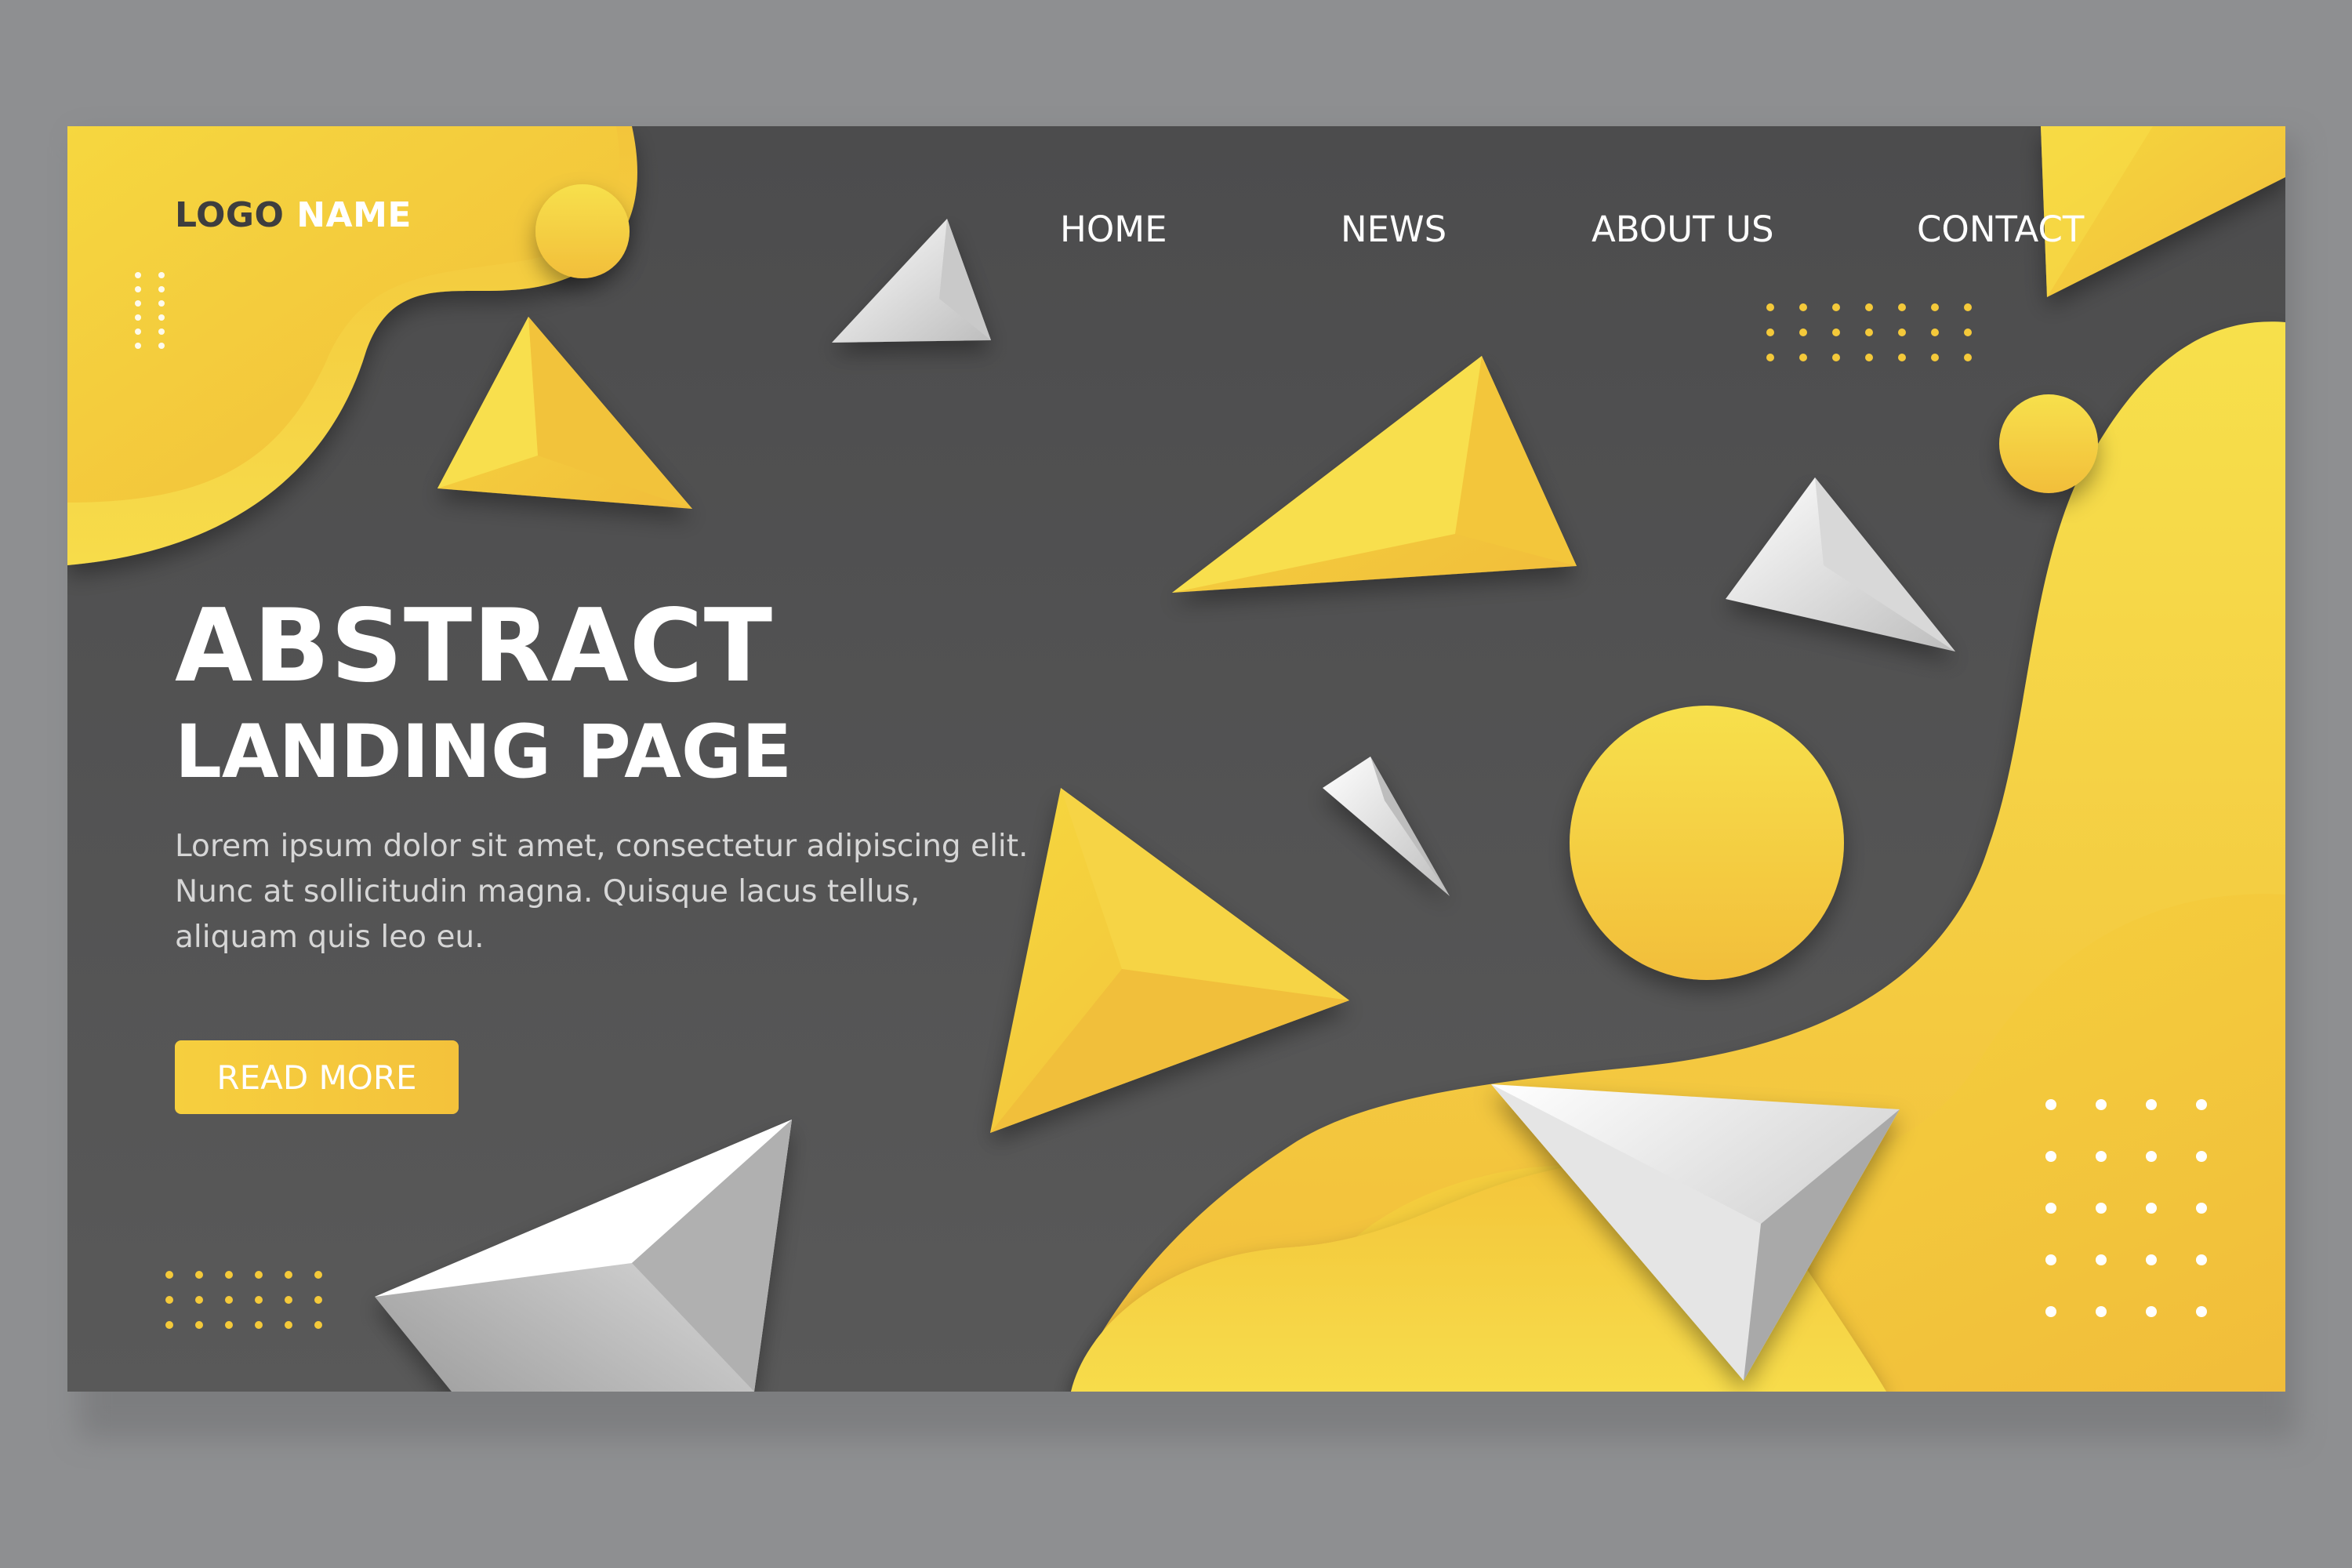  Describe the element at coordinates (2048, 443) in the screenshot. I see `small-circle-right` at that location.